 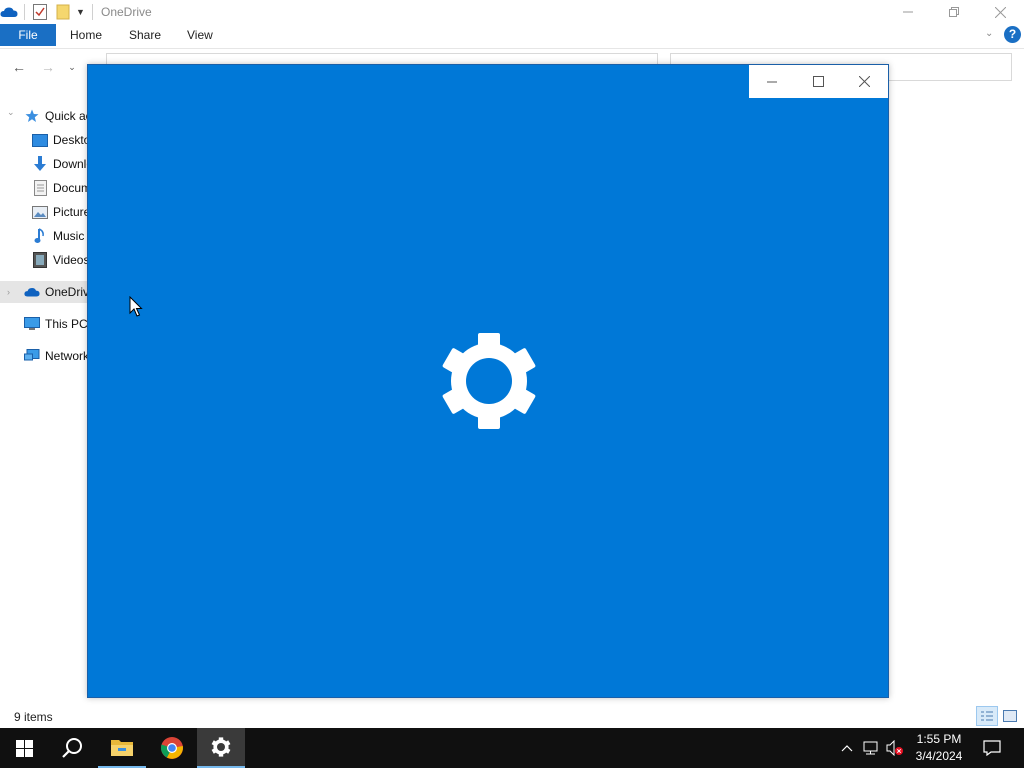 I want to click on file-explorer-icon, so click(x=122, y=748).